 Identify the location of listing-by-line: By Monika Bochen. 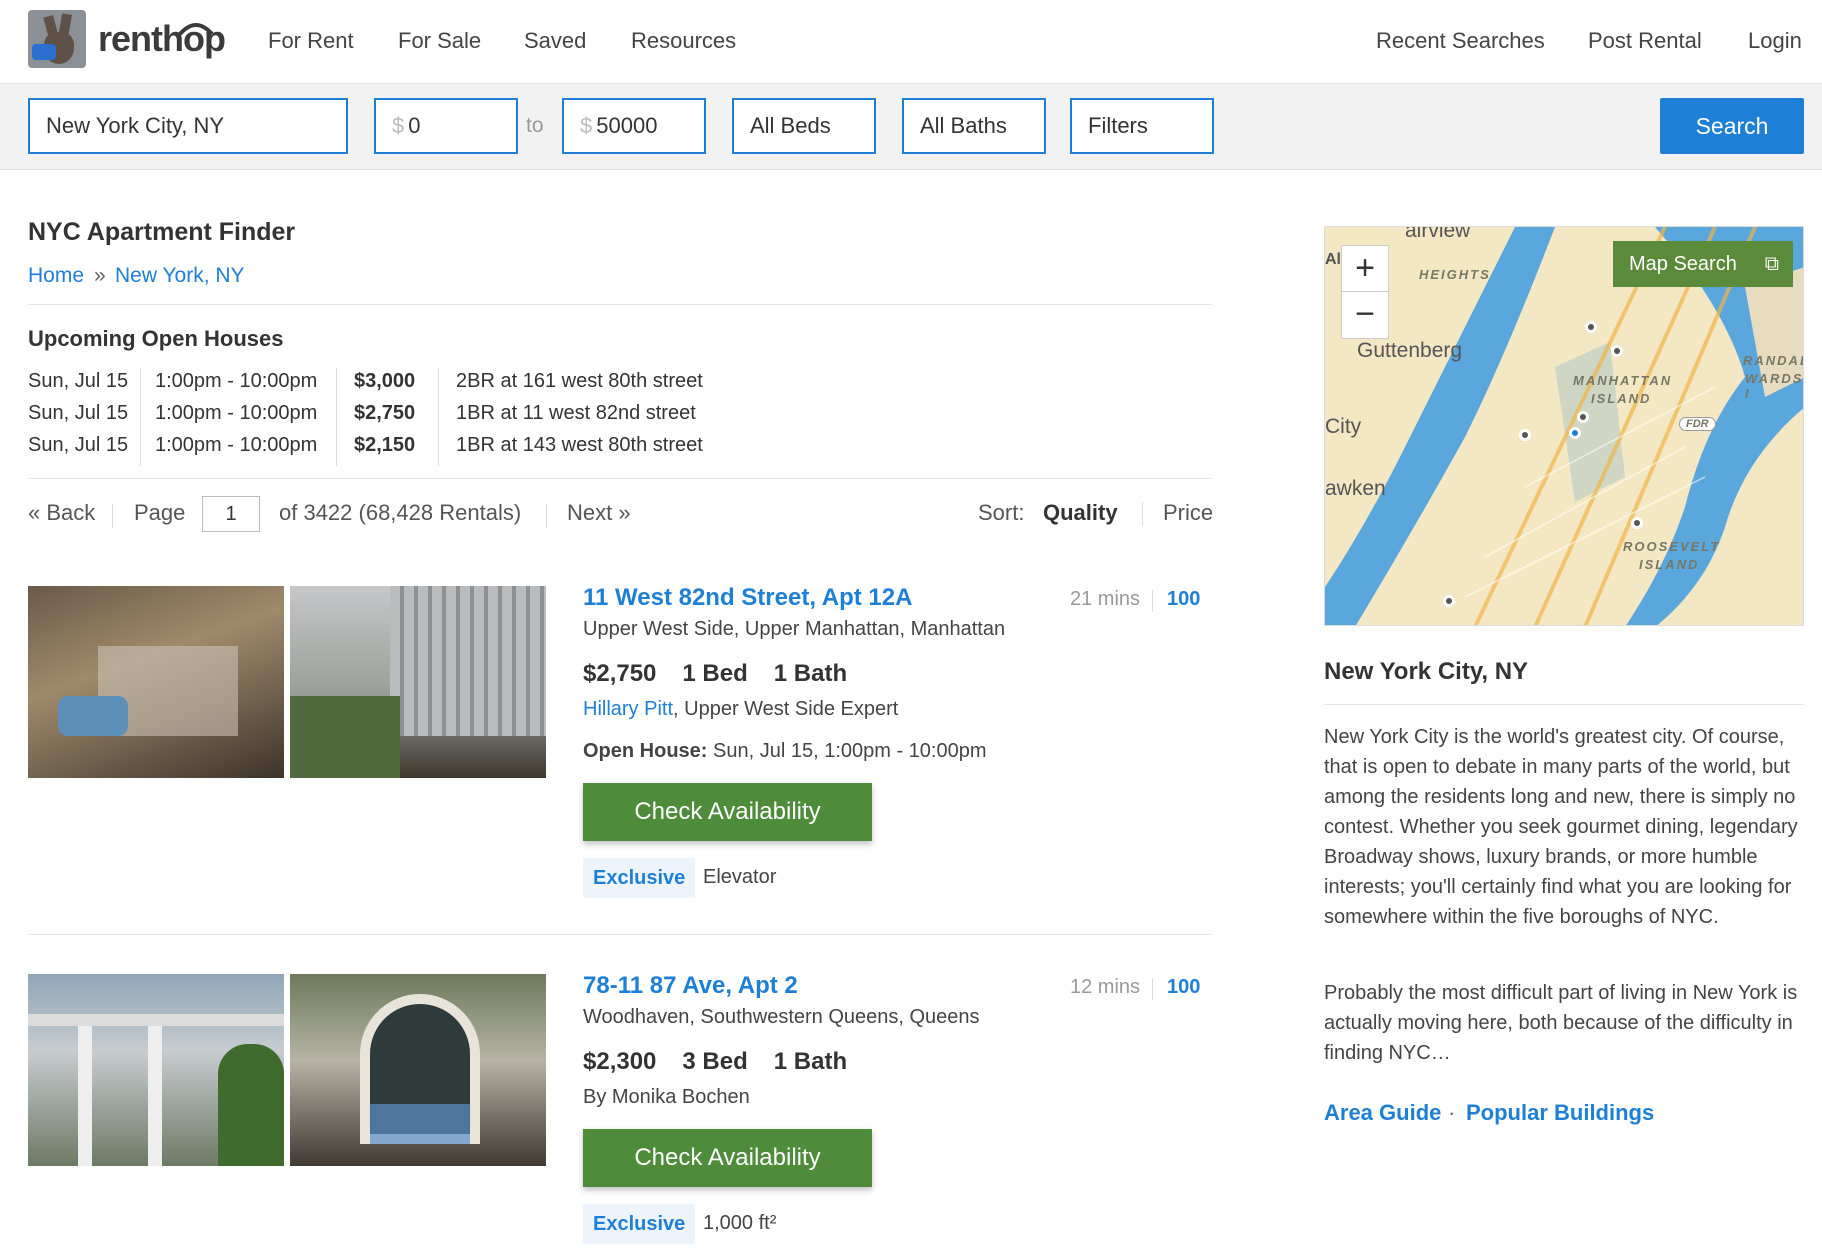
(666, 1097).